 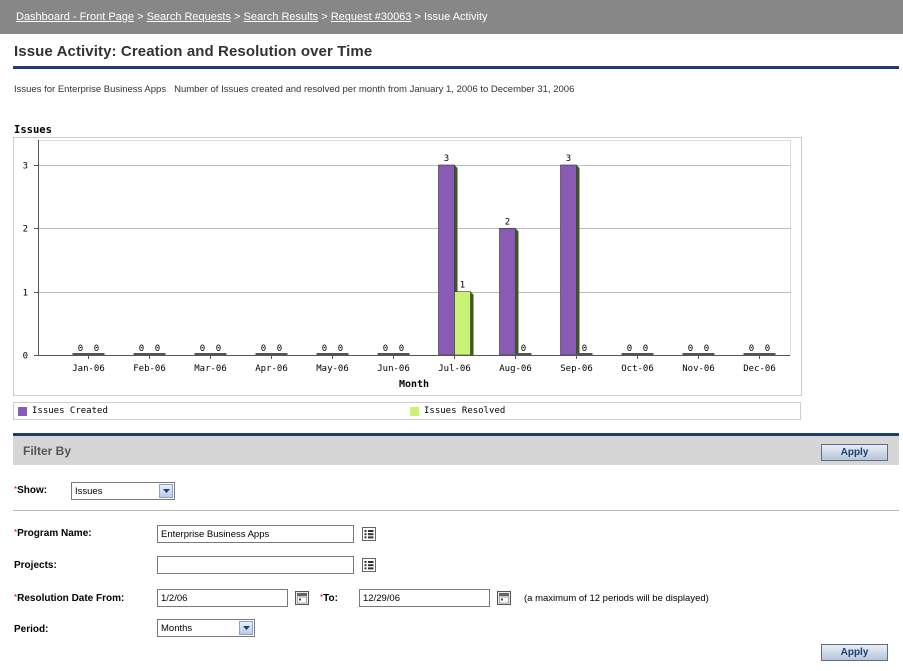 I want to click on x-tick-label: Dec-06, so click(x=759, y=369).